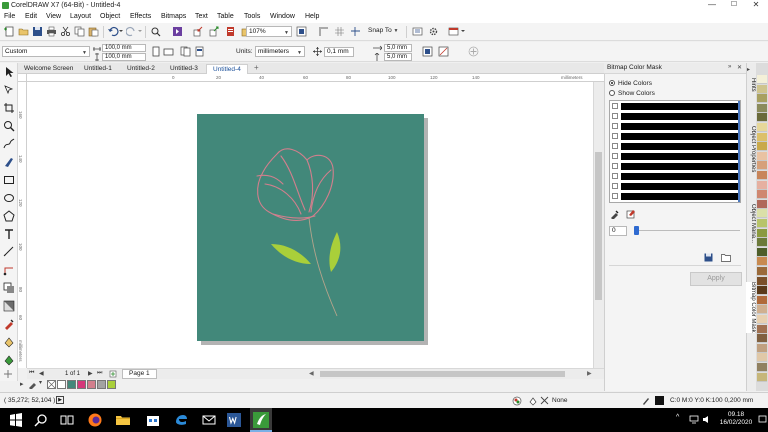 The image size is (768, 432). Describe the element at coordinates (46, 51) in the screenshot. I see `page-size-preset-combo: Custom ▼` at that location.